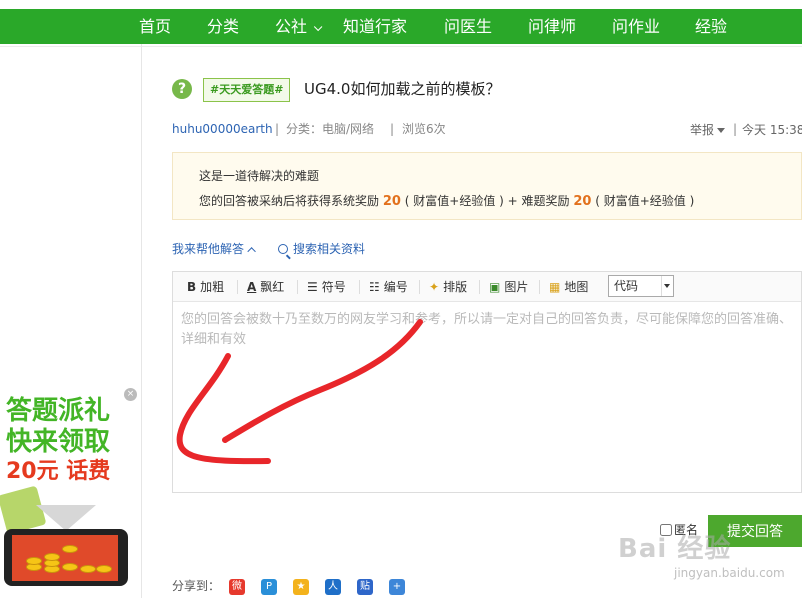 The width and height of the screenshot is (802, 598). I want to click on answer-toggle-link: 我来帮他解答, so click(214, 248).